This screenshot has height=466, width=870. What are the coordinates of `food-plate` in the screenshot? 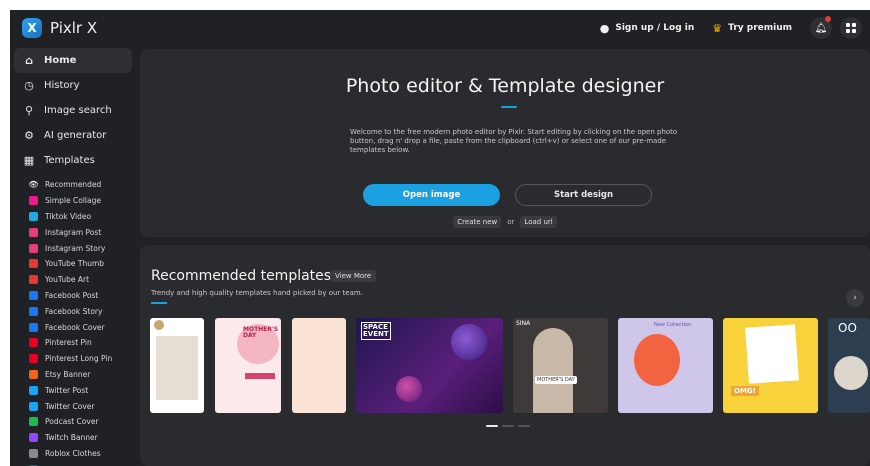 It's located at (851, 373).